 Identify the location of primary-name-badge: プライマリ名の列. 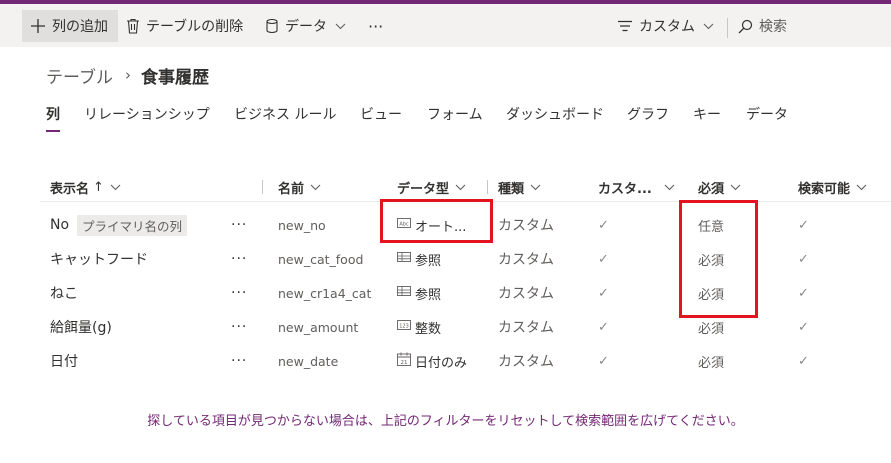
(132, 225).